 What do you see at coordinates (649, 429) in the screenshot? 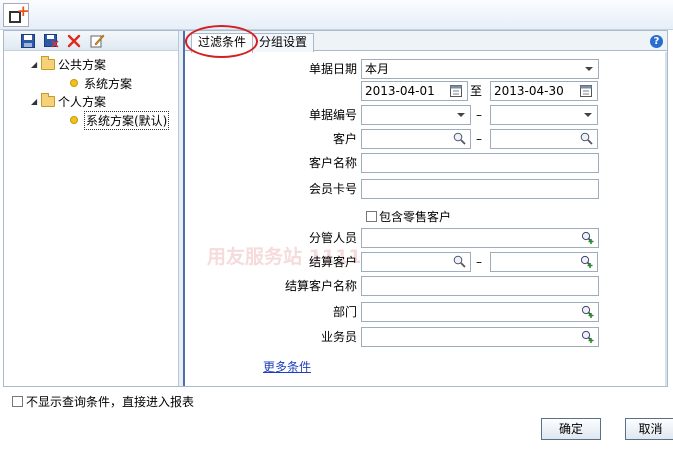
I see `cancel-button: 取消` at bounding box center [649, 429].